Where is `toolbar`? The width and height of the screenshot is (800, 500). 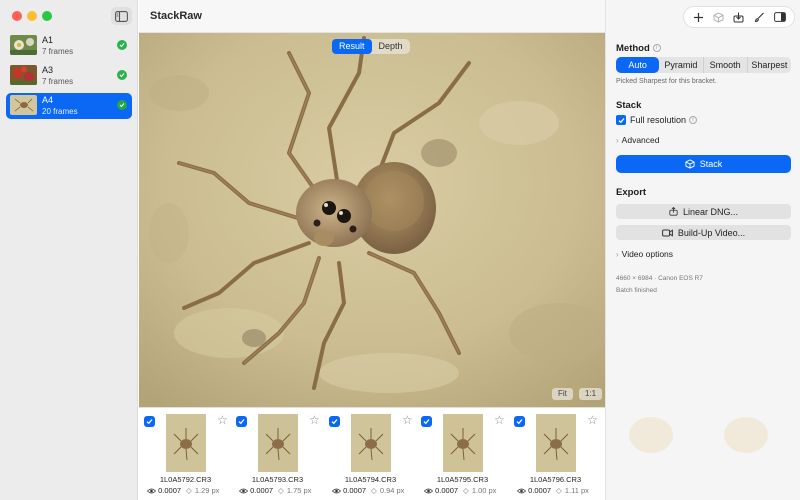 toolbar is located at coordinates (739, 17).